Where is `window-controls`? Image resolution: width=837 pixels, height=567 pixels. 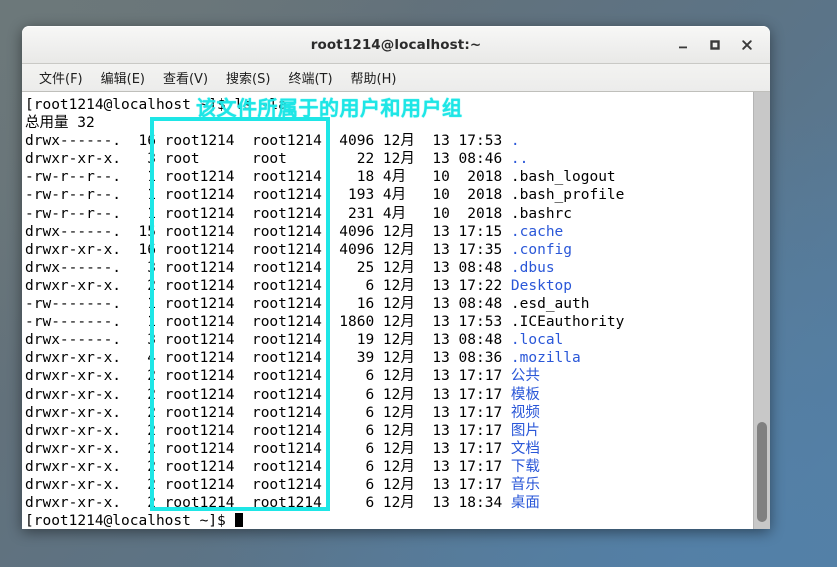 window-controls is located at coordinates (715, 45).